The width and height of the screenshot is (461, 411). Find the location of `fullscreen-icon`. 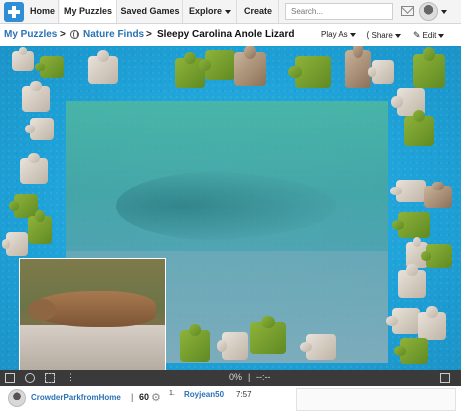

fullscreen-icon is located at coordinates (445, 378).